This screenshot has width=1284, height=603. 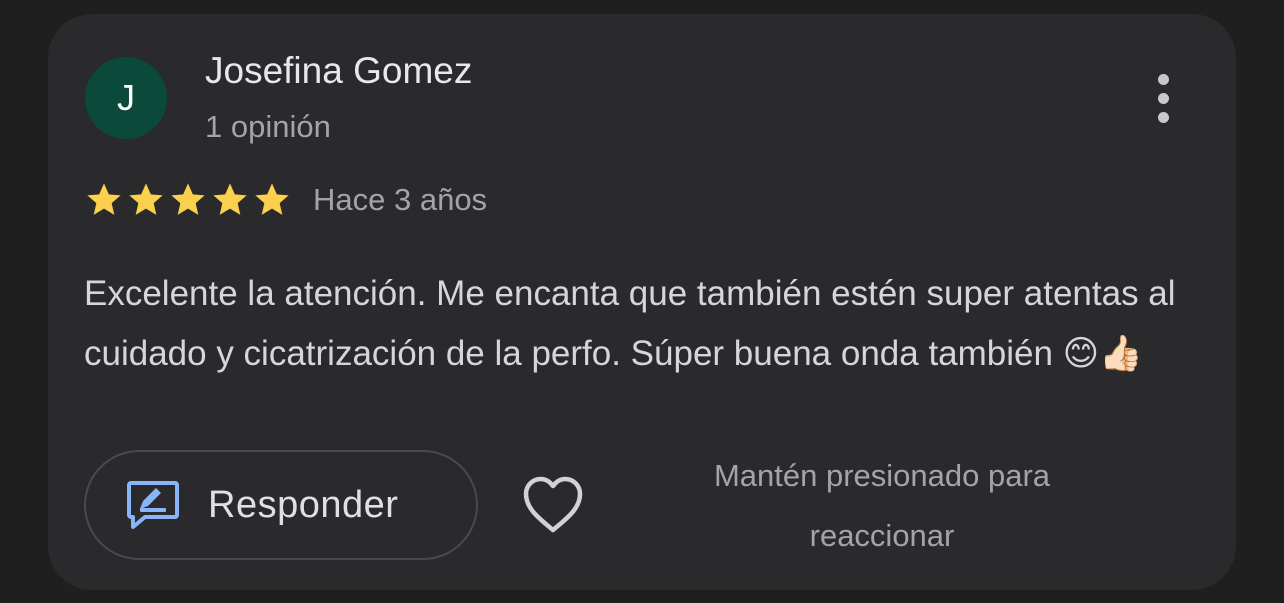 I want to click on author-name: Josefina Gomez, so click(x=338, y=71).